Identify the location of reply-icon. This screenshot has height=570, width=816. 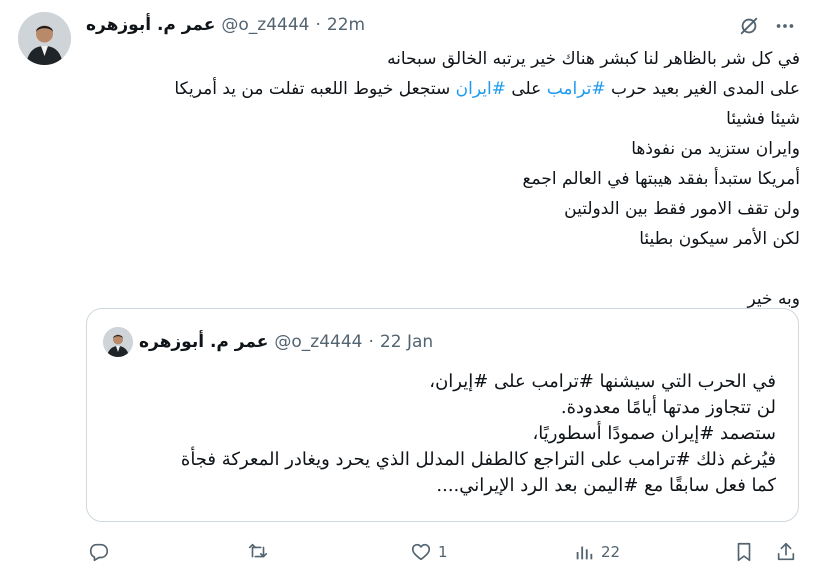
(99, 552).